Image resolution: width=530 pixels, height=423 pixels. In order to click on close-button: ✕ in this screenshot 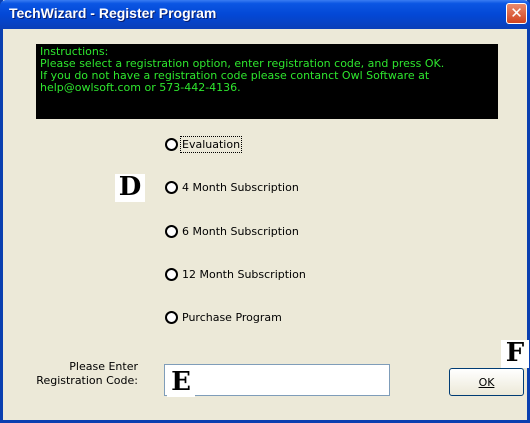, I will do `click(516, 13)`.